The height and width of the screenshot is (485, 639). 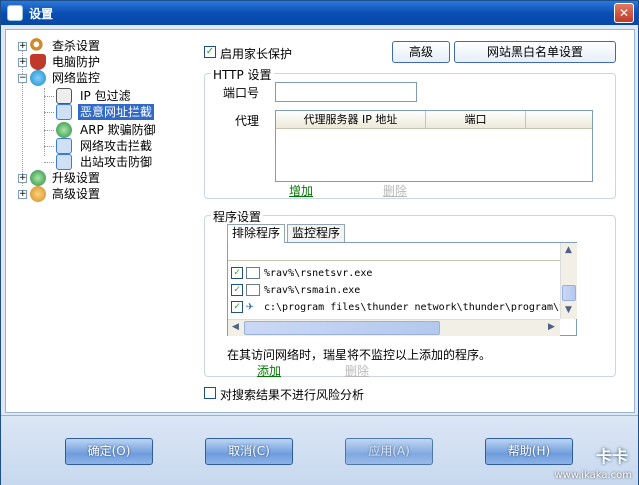 What do you see at coordinates (551, 327) in the screenshot?
I see `scroll-right-icon: ▶` at bounding box center [551, 327].